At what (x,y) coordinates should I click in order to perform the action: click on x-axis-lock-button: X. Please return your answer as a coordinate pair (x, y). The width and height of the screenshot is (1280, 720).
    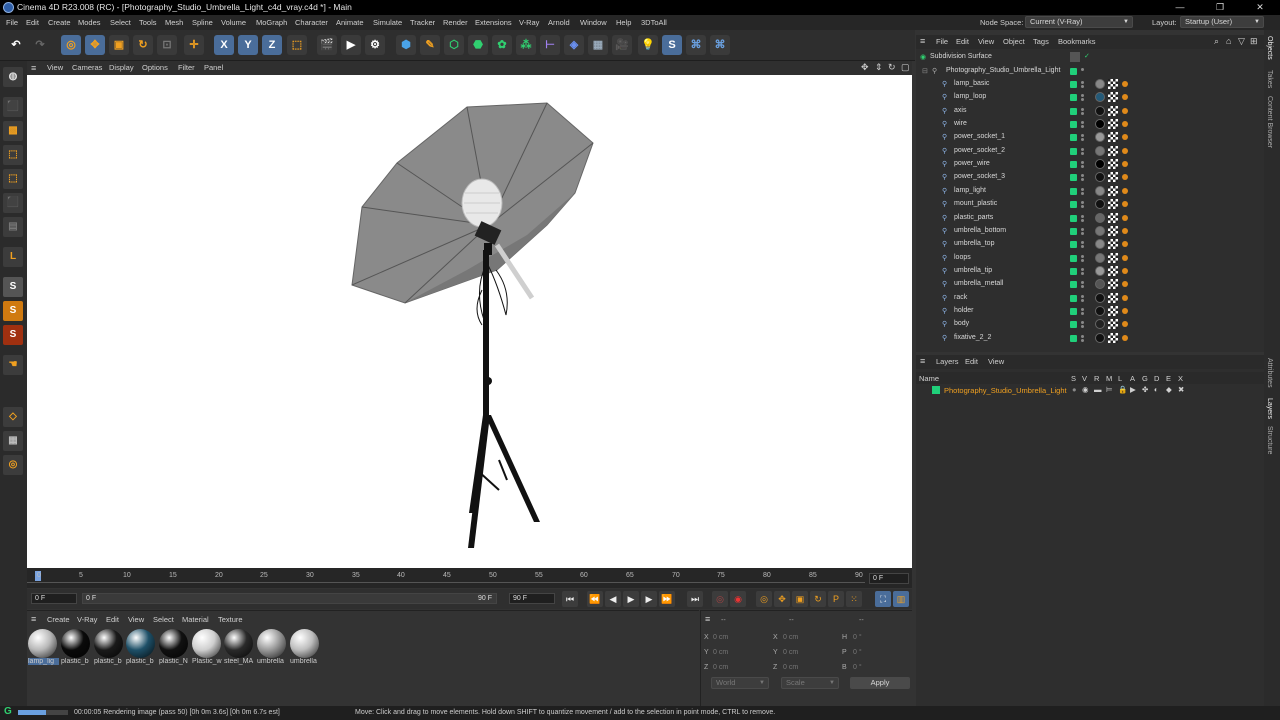
    Looking at the image, I should click on (224, 45).